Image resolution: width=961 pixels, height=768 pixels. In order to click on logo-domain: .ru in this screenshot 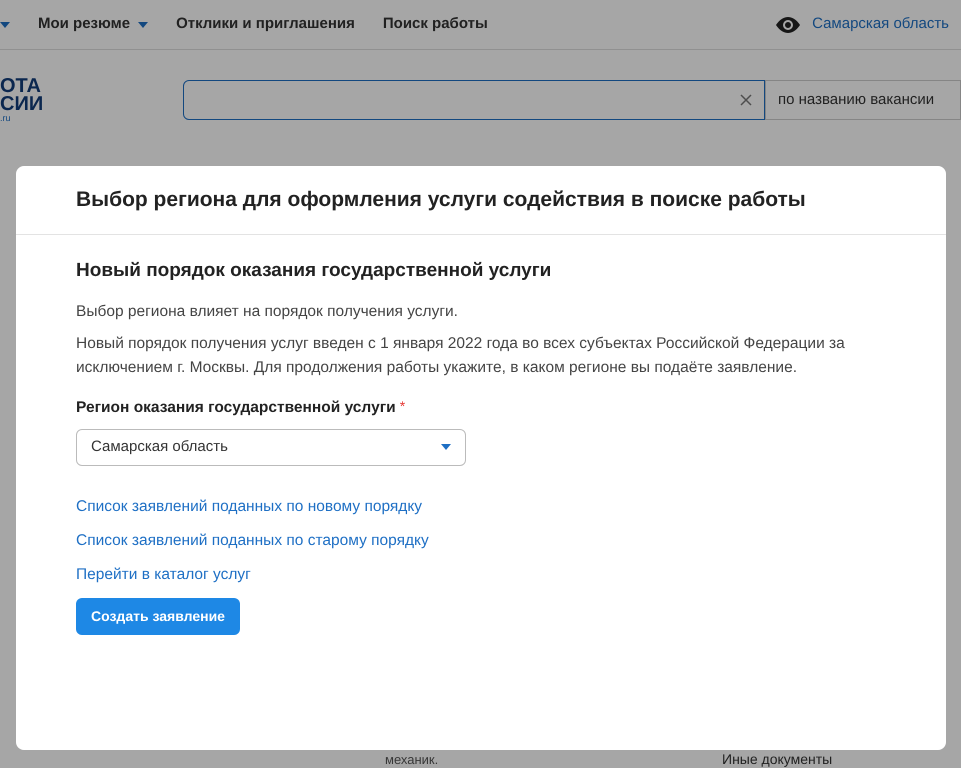, I will do `click(6, 118)`.